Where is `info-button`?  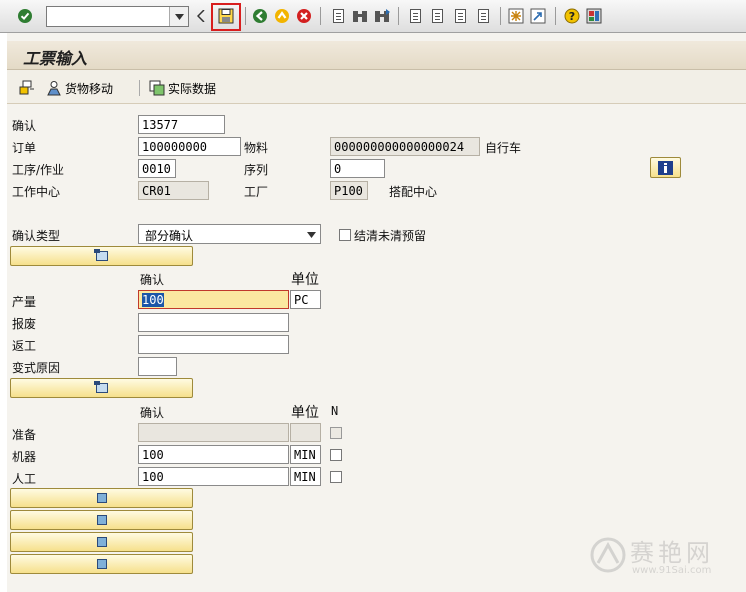 info-button is located at coordinates (665, 167).